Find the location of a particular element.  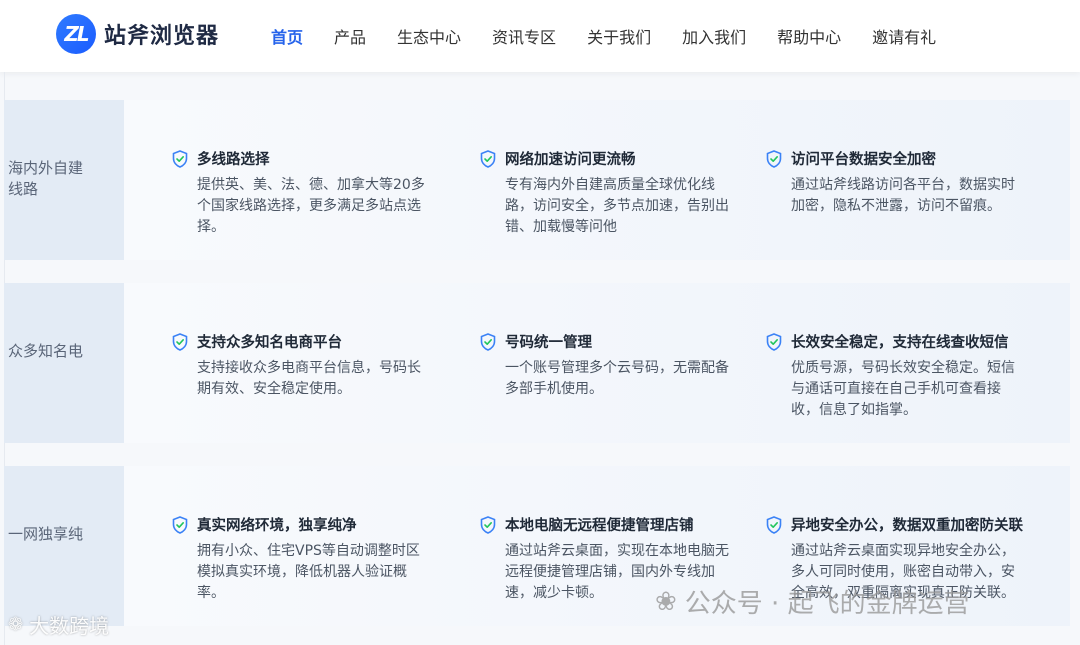

feature-description: 通过站斧线路访问各平台，数据实时 加密，隐私不泄露，访问不留痕。 is located at coordinates (903, 195).